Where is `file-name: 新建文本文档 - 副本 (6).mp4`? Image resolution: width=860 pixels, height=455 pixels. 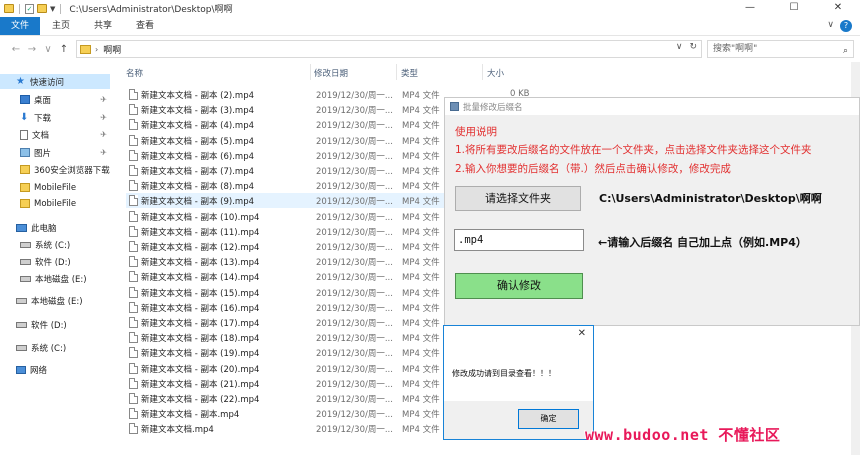 file-name: 新建文本文档 - 副本 (6).mp4 is located at coordinates (197, 156).